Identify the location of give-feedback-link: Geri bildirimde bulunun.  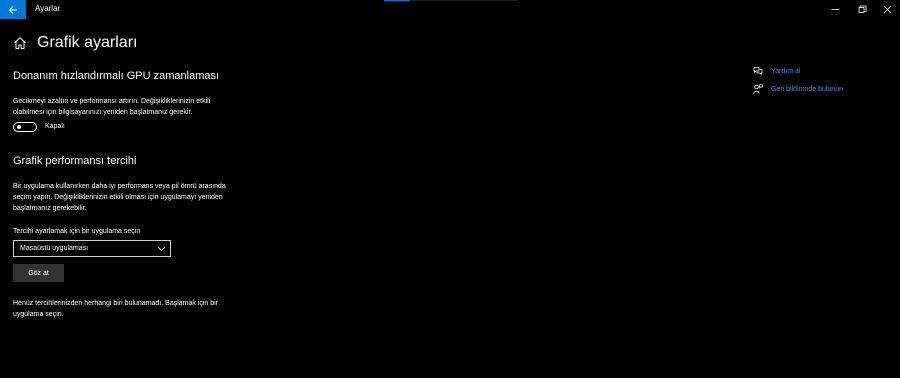
(798, 89).